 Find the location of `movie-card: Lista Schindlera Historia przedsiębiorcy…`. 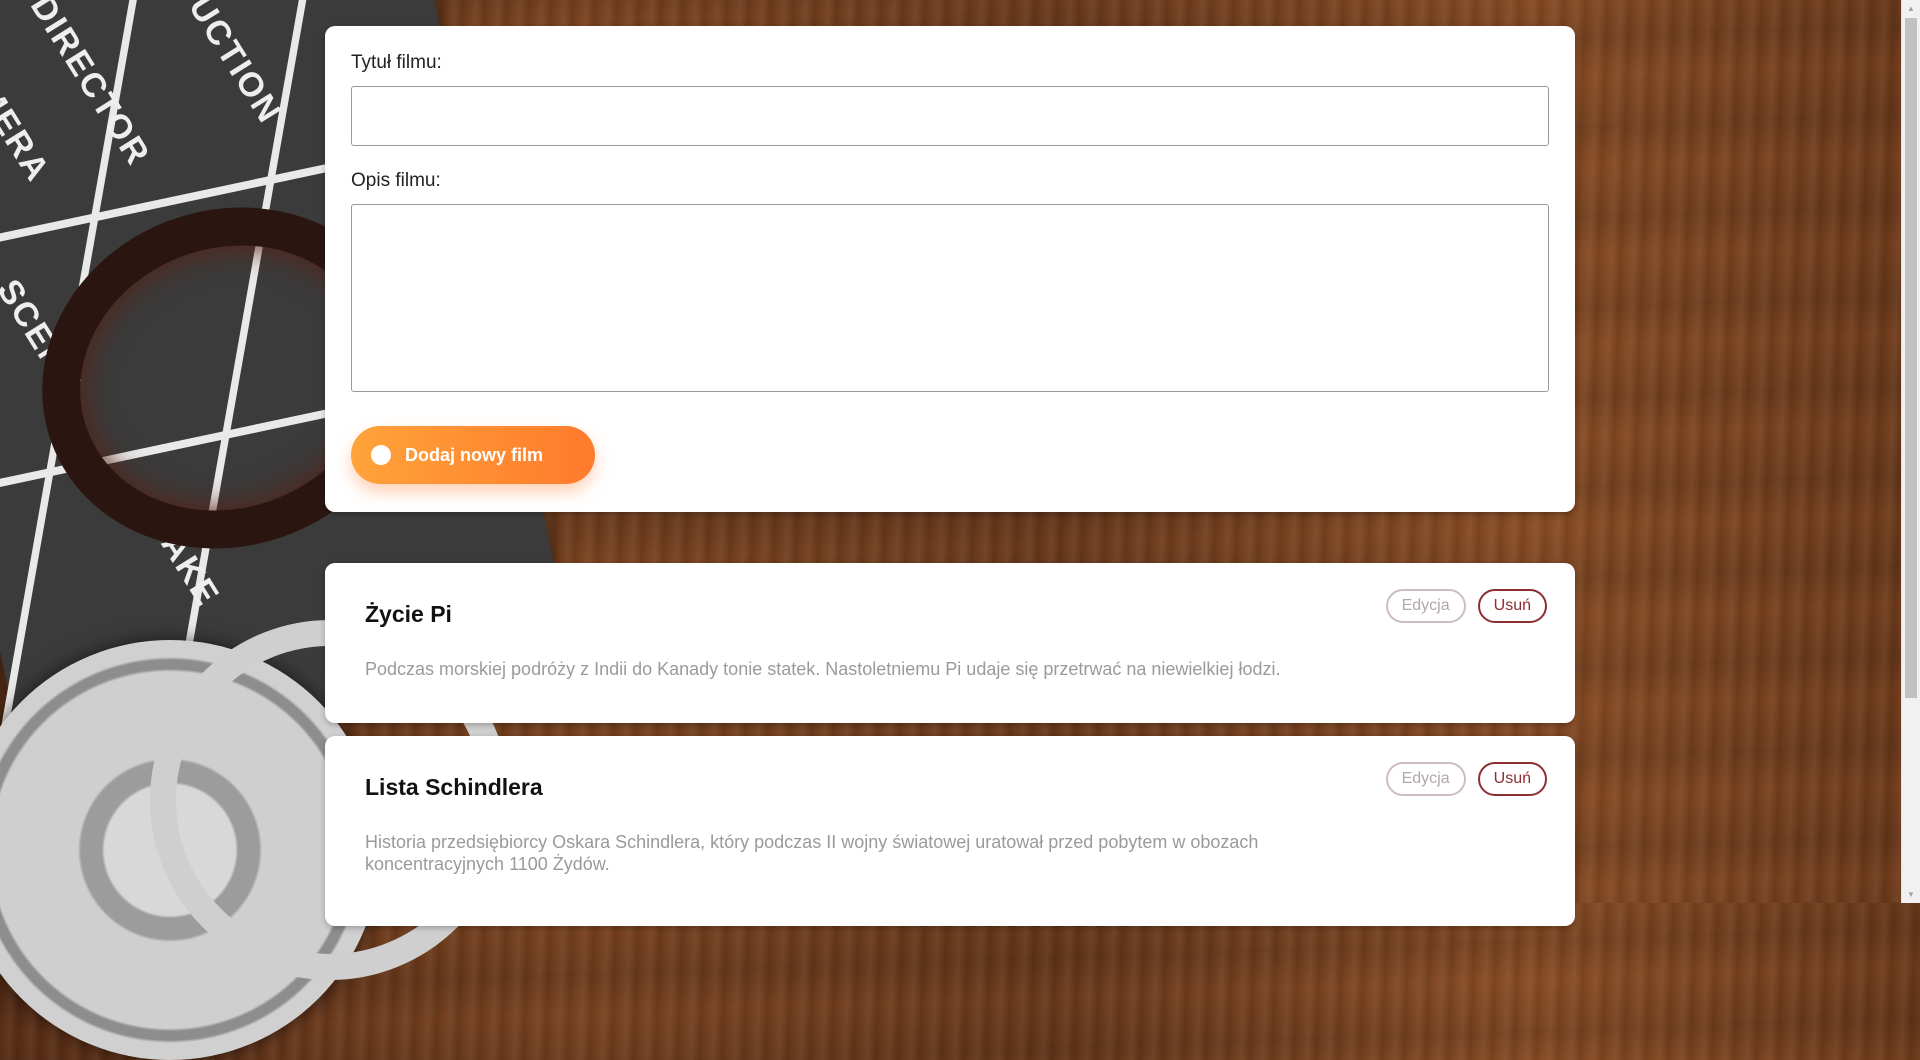

movie-card: Lista Schindlera Historia przedsiębiorcy… is located at coordinates (950, 831).